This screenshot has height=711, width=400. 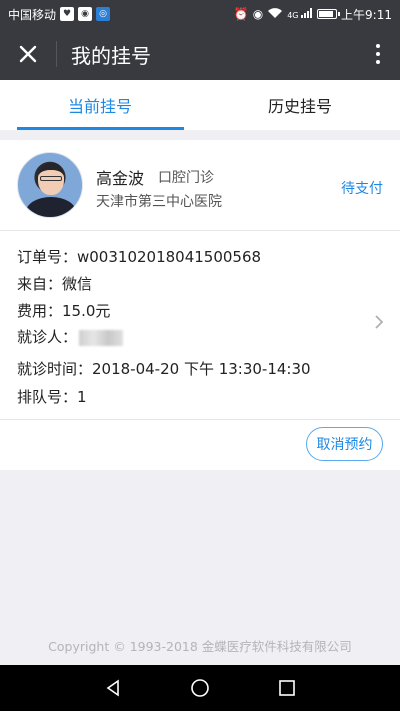 What do you see at coordinates (32, 14) in the screenshot?
I see `carrier-text: 中国移动` at bounding box center [32, 14].